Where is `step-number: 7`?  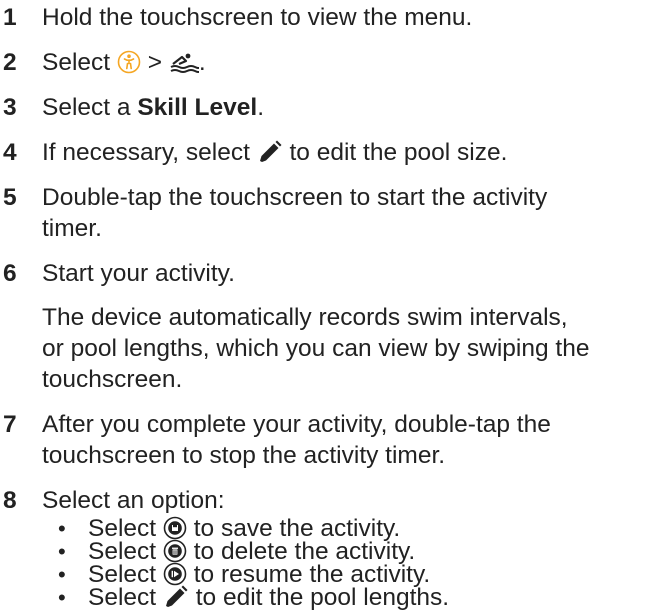 step-number: 7 is located at coordinates (10, 424).